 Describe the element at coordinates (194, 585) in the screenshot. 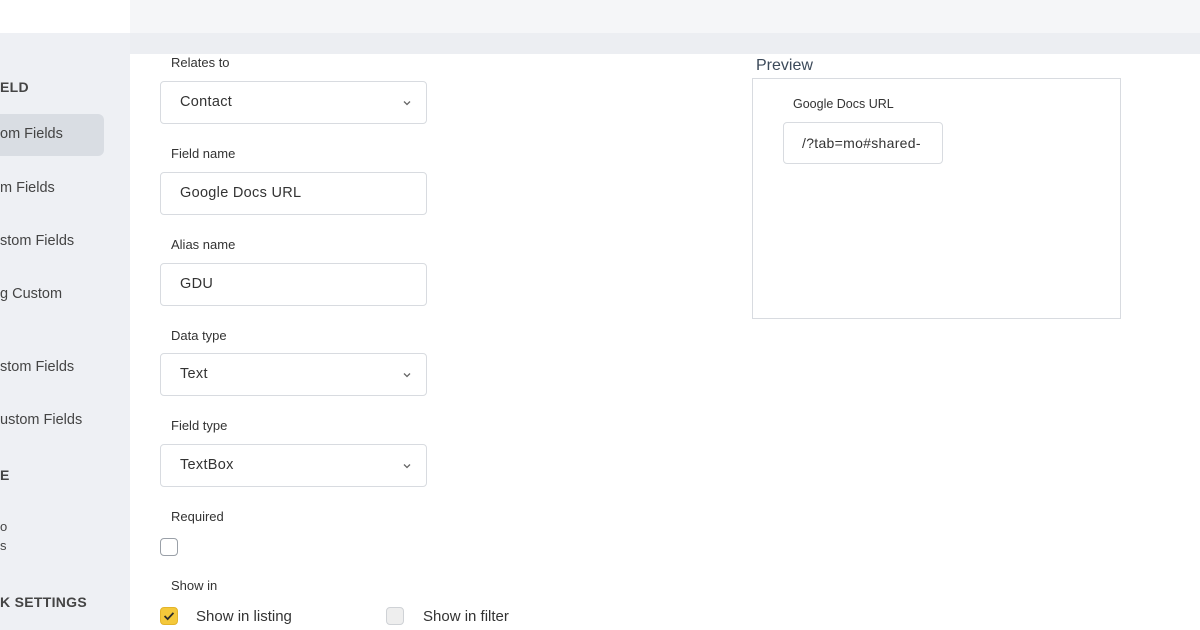

I see `show-in-label: Show in` at that location.